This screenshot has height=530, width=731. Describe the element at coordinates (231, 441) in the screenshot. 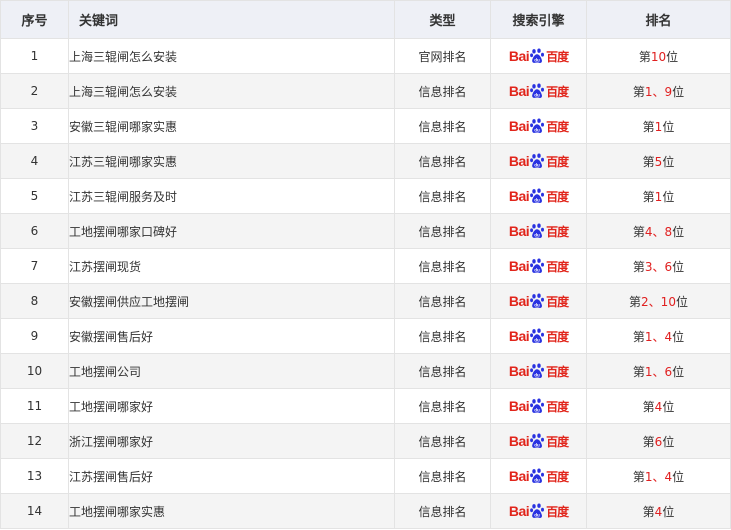

I see `row-keyword: 浙江摆闸哪家好` at that location.